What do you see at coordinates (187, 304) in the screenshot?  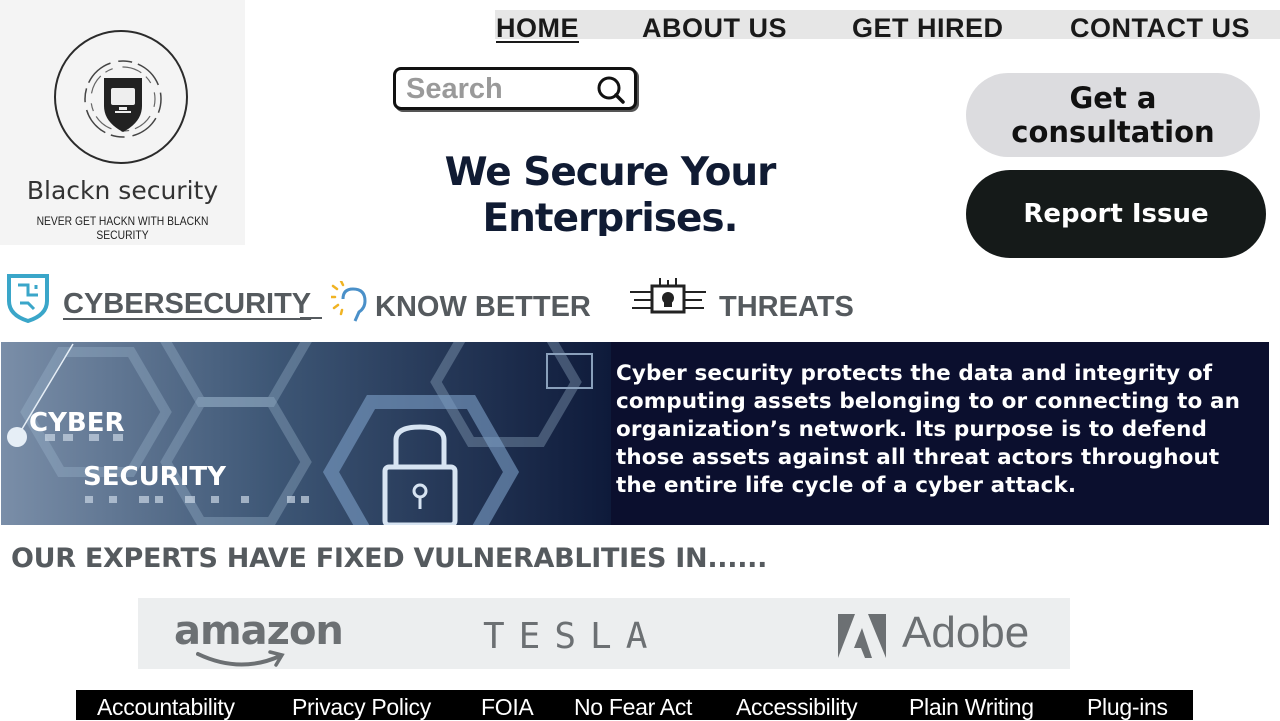 I see `tab-cybersecurity: CYBERSECURITY` at bounding box center [187, 304].